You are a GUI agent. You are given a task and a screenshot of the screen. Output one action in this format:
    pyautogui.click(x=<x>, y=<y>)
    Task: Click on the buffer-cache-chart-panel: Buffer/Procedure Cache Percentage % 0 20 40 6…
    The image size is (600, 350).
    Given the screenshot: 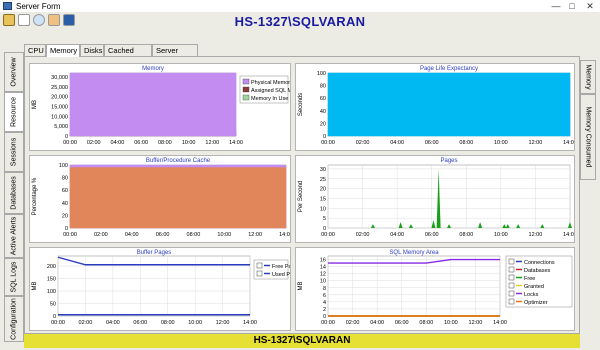 What is the action you would take?
    pyautogui.click(x=160, y=199)
    